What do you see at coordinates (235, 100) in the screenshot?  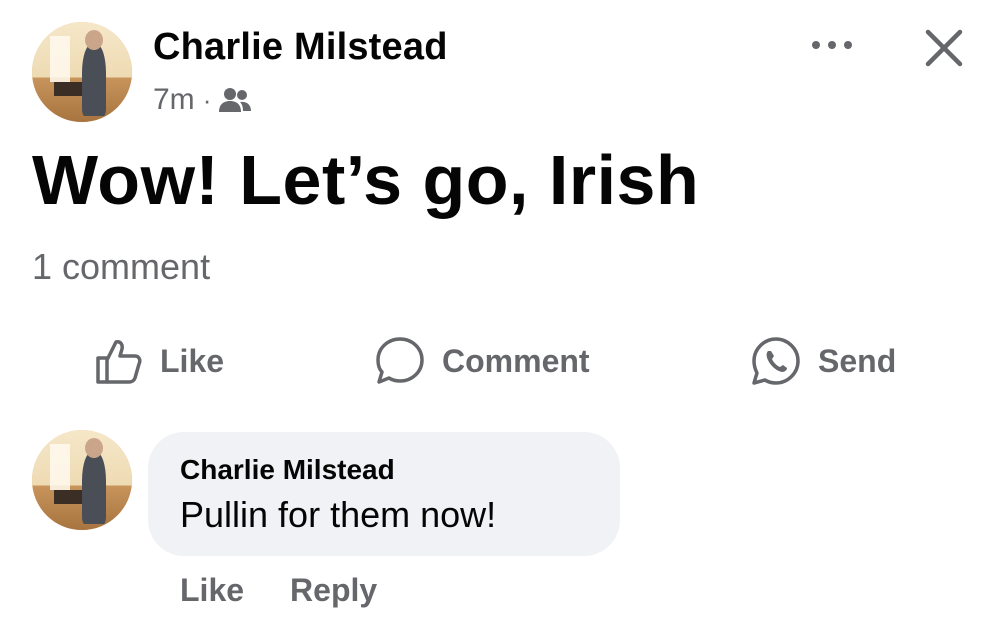 I see `friends-icon` at bounding box center [235, 100].